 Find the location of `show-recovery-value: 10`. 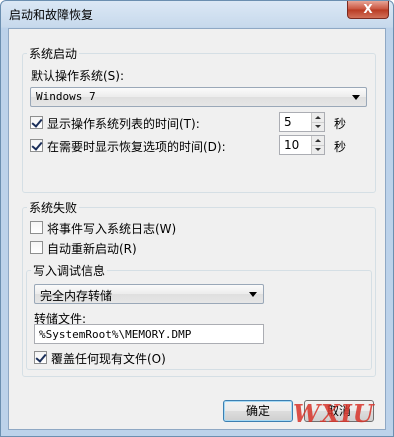

show-recovery-value: 10 is located at coordinates (292, 145).